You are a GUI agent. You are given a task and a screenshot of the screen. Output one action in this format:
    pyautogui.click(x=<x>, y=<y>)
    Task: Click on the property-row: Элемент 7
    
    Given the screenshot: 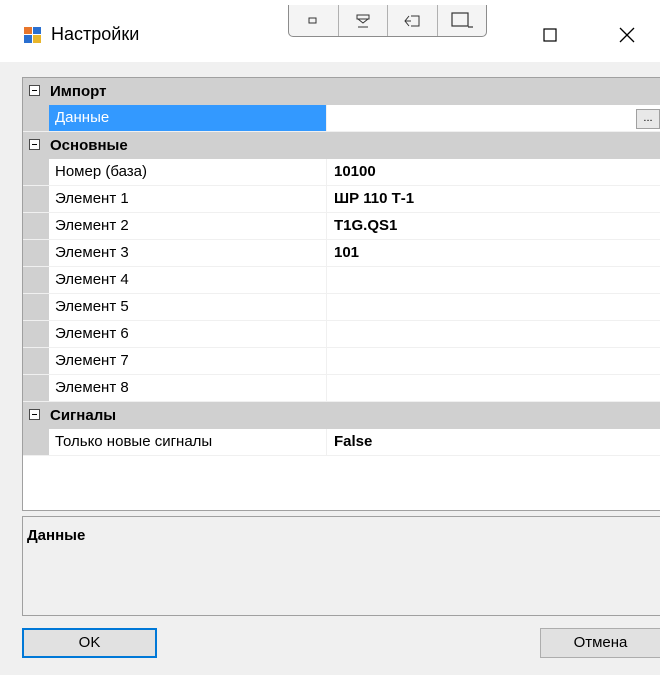 What is the action you would take?
    pyautogui.click(x=341, y=361)
    